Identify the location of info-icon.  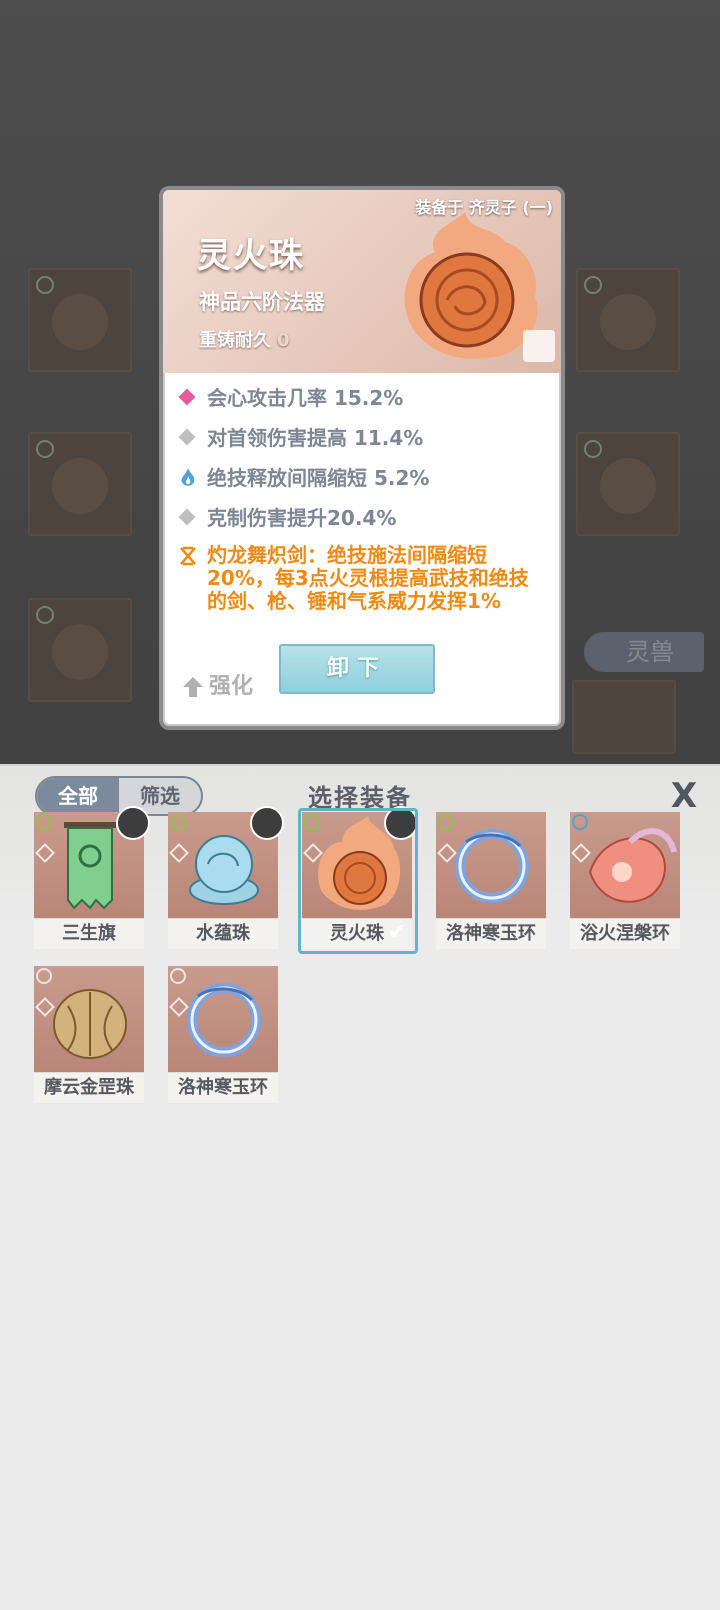
(539, 346).